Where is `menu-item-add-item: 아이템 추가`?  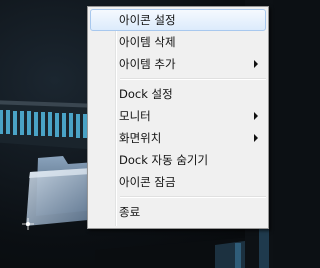
menu-item-add-item: 아이템 추가 is located at coordinates (178, 64).